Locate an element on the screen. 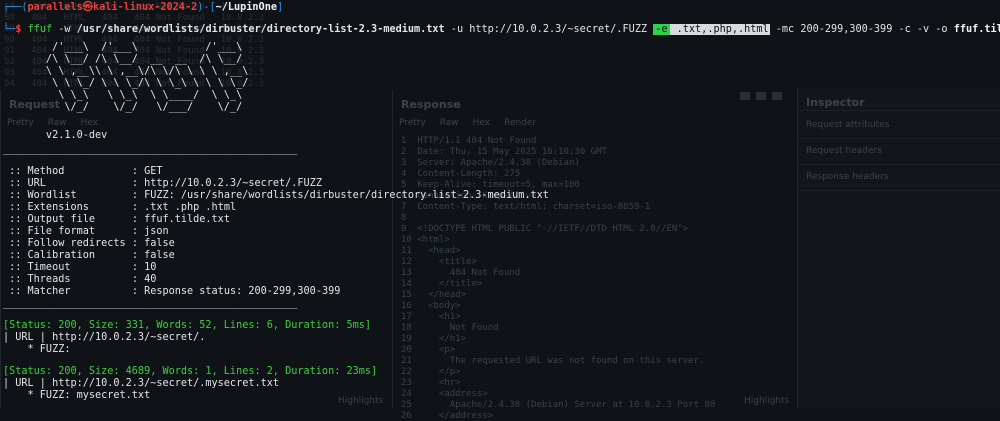 The image size is (1000, 421). result-fuzz: * FUZZ: mysecret.txt is located at coordinates (77, 395).